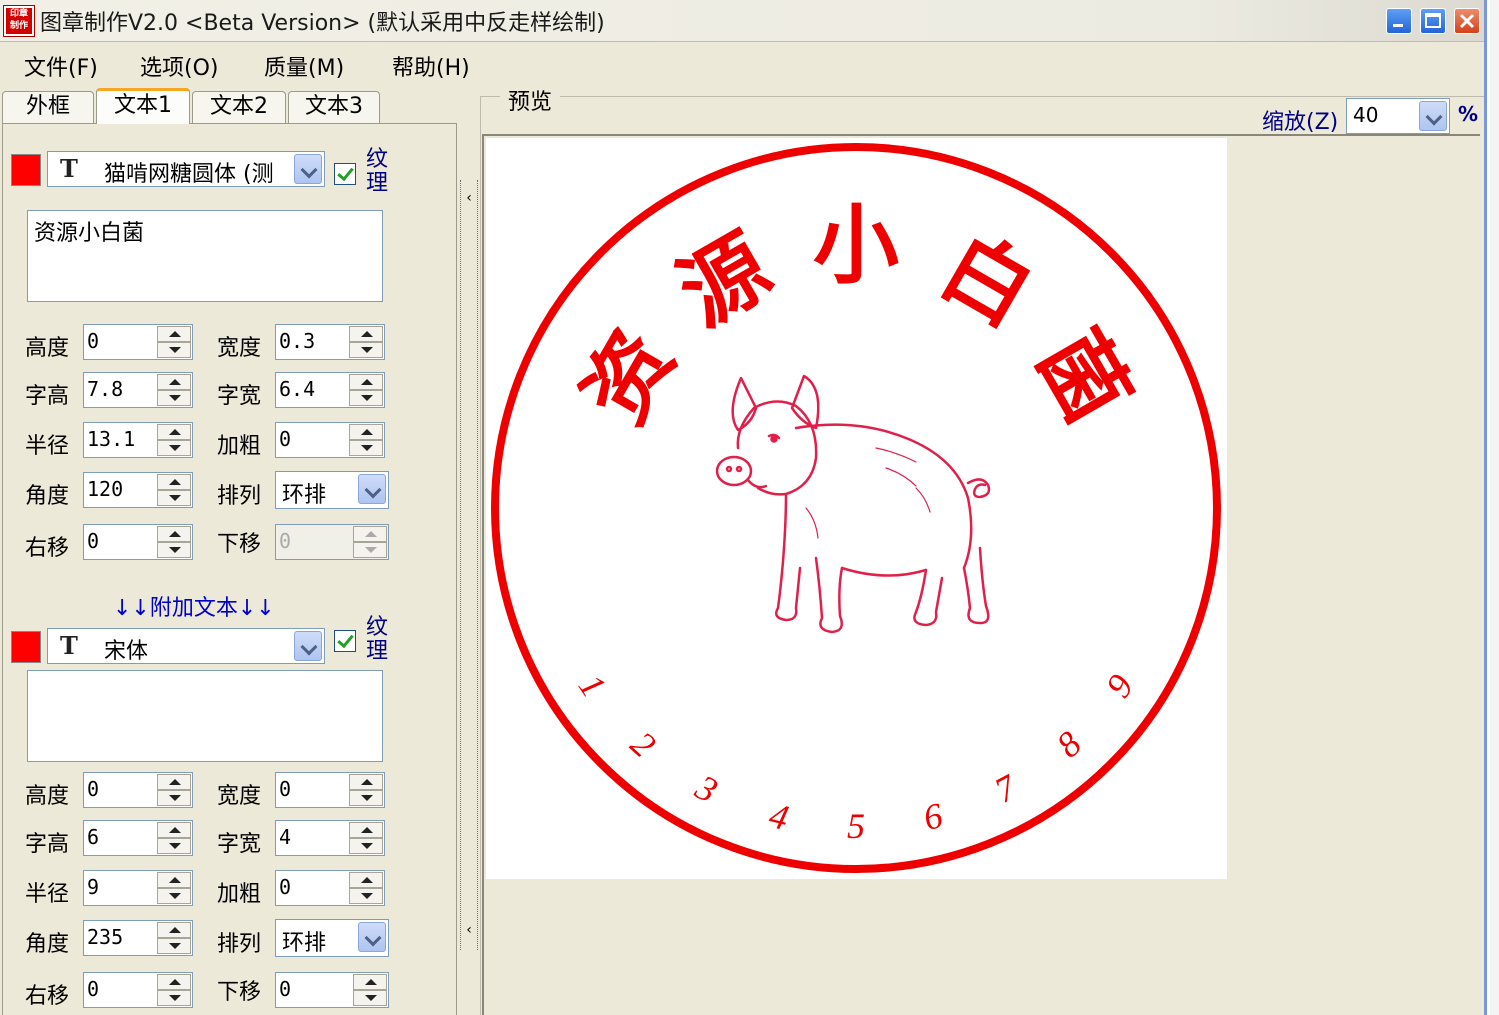 This screenshot has height=1015, width=1499. I want to click on extra-angle-spinner: 235, so click(138, 938).